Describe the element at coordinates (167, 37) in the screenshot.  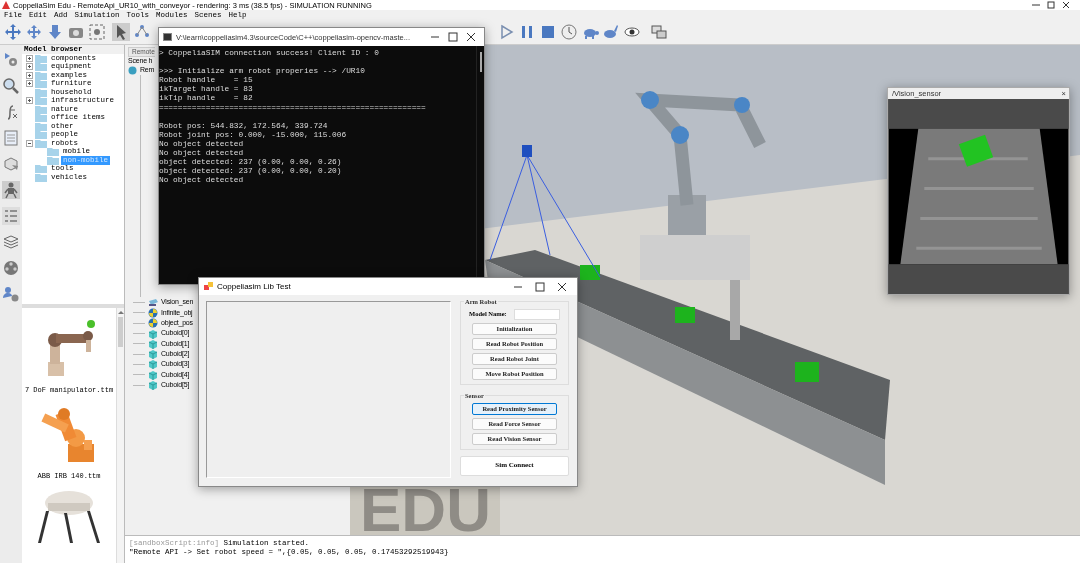
I see `terminal-icon` at that location.